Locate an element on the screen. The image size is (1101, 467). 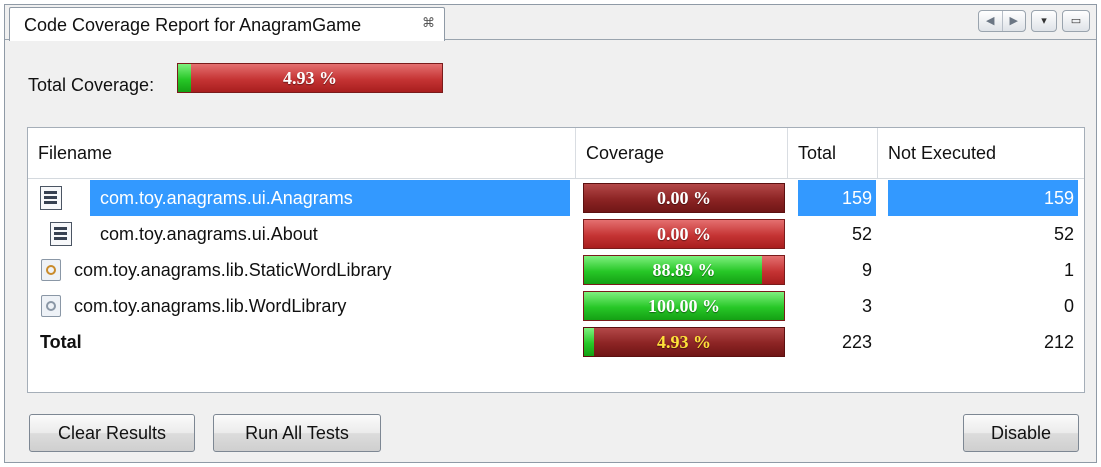
run-all-tests-button: Run All Tests is located at coordinates (297, 433).